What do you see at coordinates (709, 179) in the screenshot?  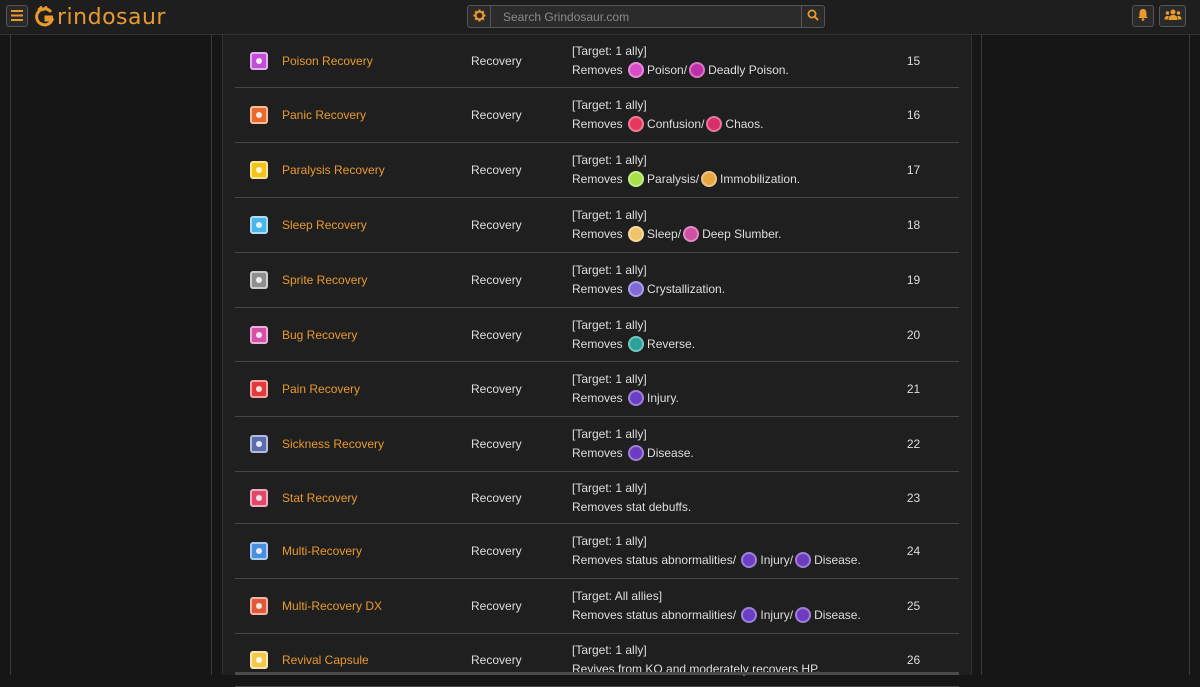 I see `immobilization-icon` at bounding box center [709, 179].